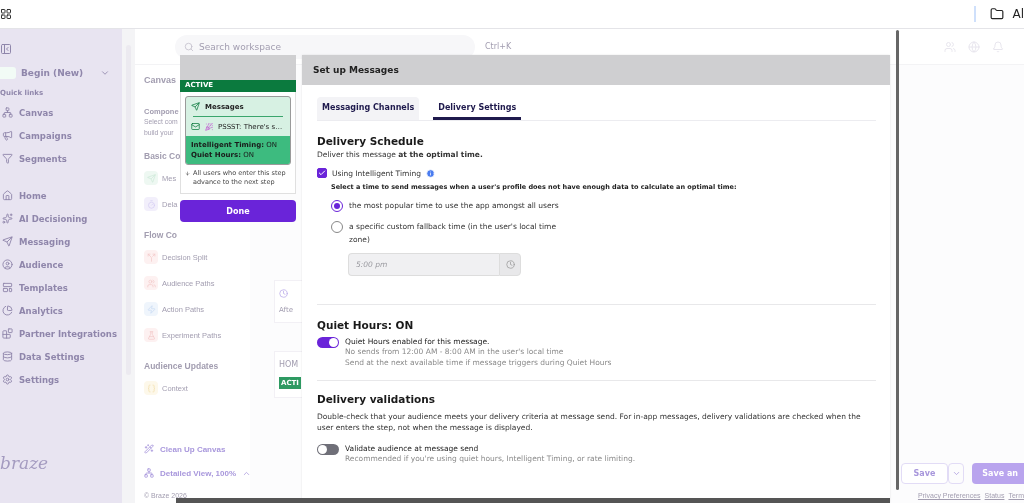 Image resolution: width=1024 pixels, height=503 pixels. Describe the element at coordinates (198, 473) in the screenshot. I see `view-selector: Detailed View, 100%` at that location.